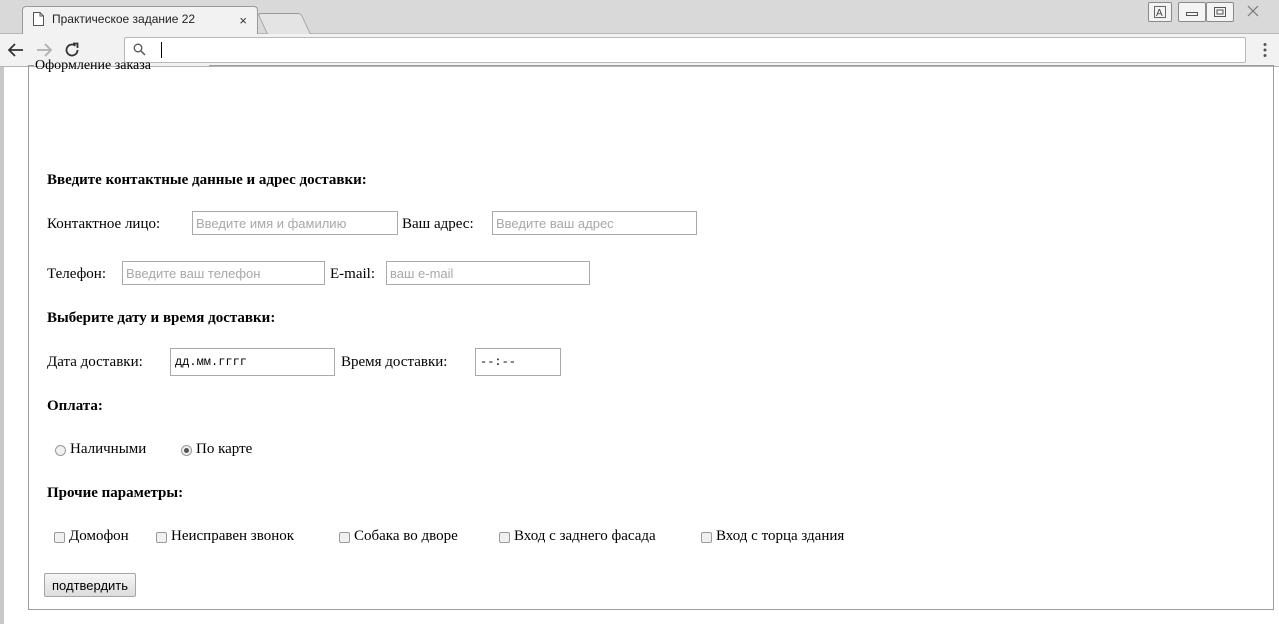 This screenshot has height=624, width=1279. Describe the element at coordinates (488, 273) in the screenshot. I see `email-input` at that location.